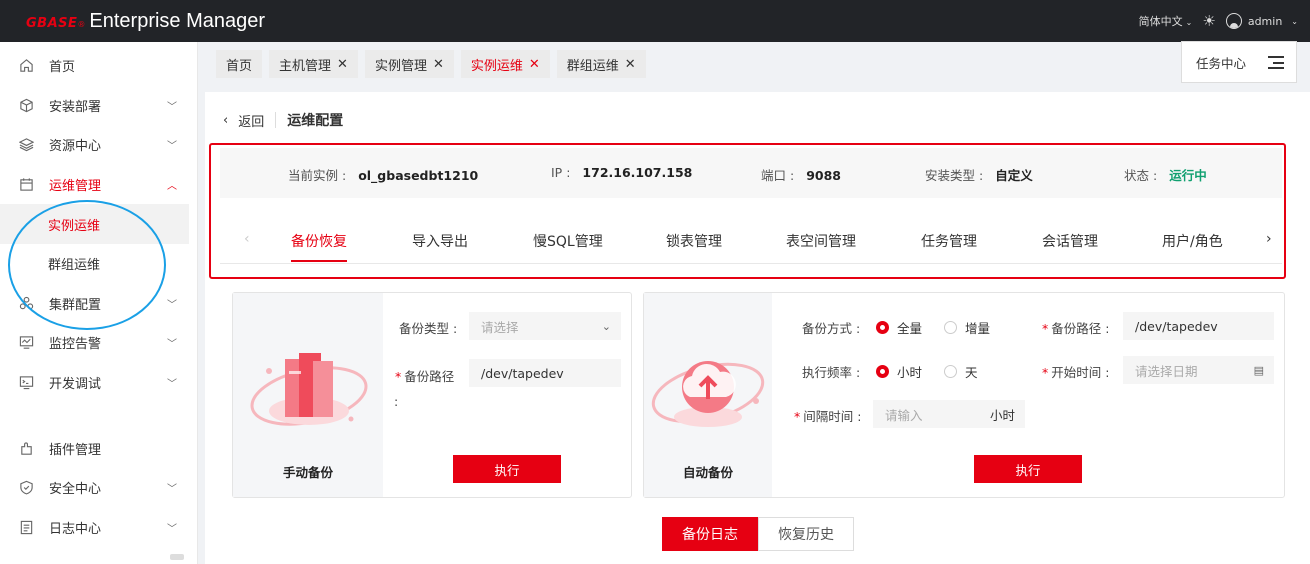  What do you see at coordinates (1208, 21) in the screenshot?
I see `theme-sun-icon: ☀` at bounding box center [1208, 21].